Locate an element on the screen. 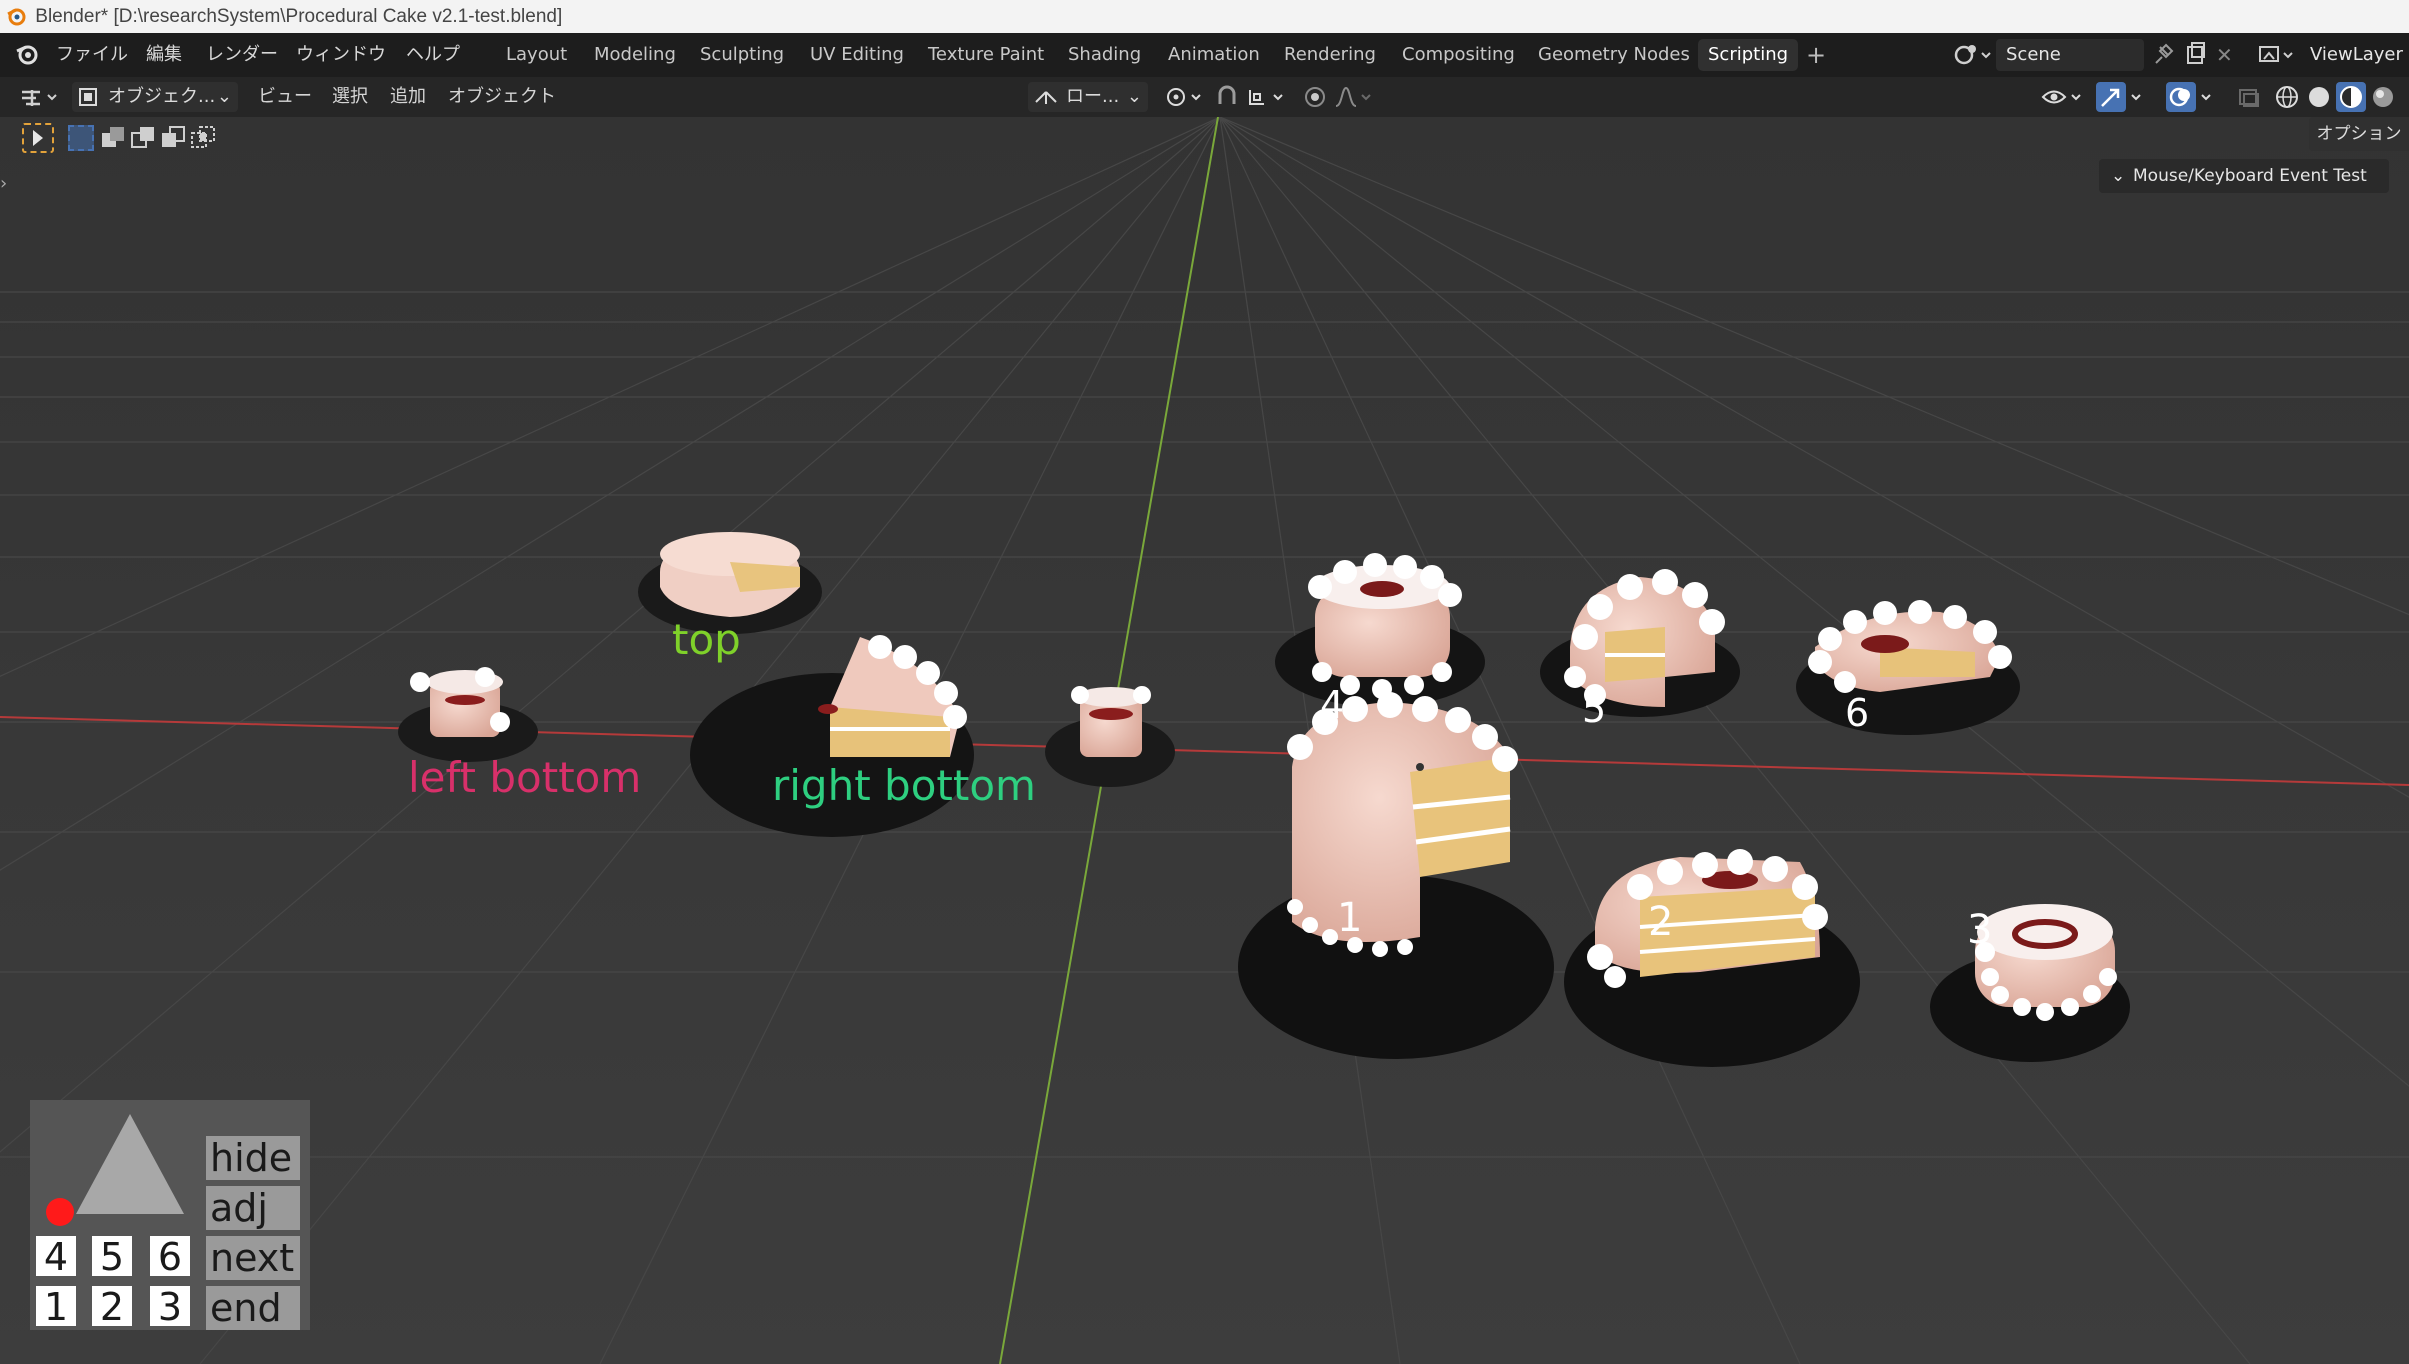 The image size is (2409, 1364). tab-geometry-nodes: Geometry Nodes is located at coordinates (1614, 55).